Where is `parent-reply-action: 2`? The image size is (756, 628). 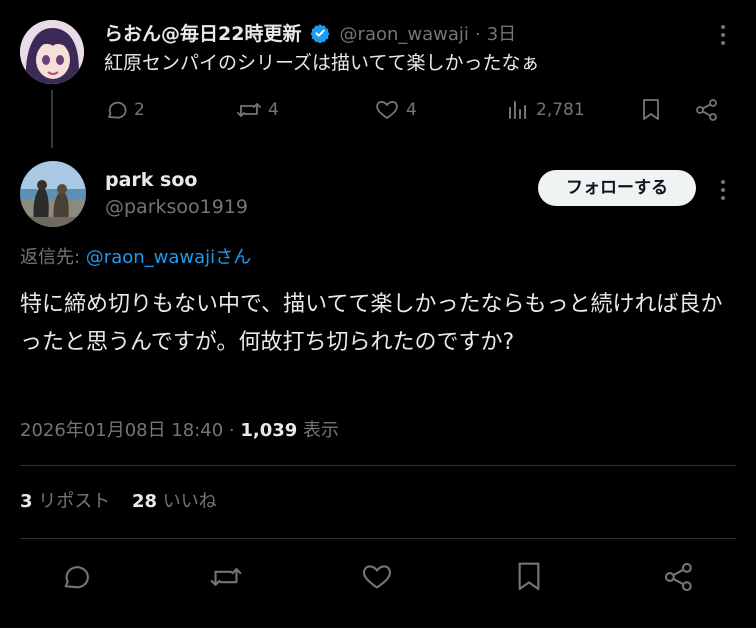 parent-reply-action: 2 is located at coordinates (124, 110).